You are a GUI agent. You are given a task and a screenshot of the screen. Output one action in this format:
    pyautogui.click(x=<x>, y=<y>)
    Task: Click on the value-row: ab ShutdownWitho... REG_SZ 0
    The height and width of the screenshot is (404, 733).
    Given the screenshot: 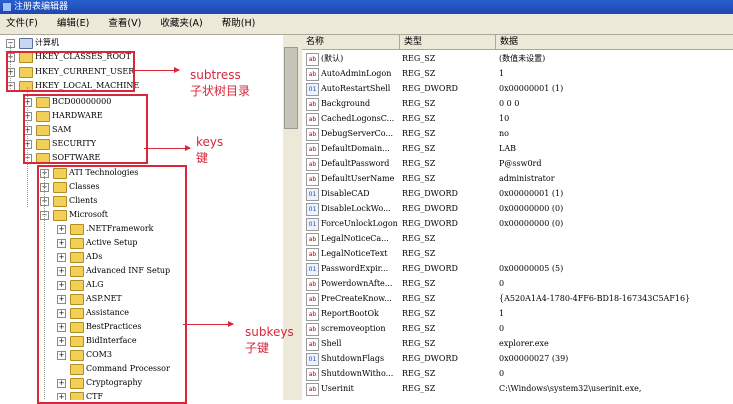 What is the action you would take?
    pyautogui.click(x=517, y=373)
    